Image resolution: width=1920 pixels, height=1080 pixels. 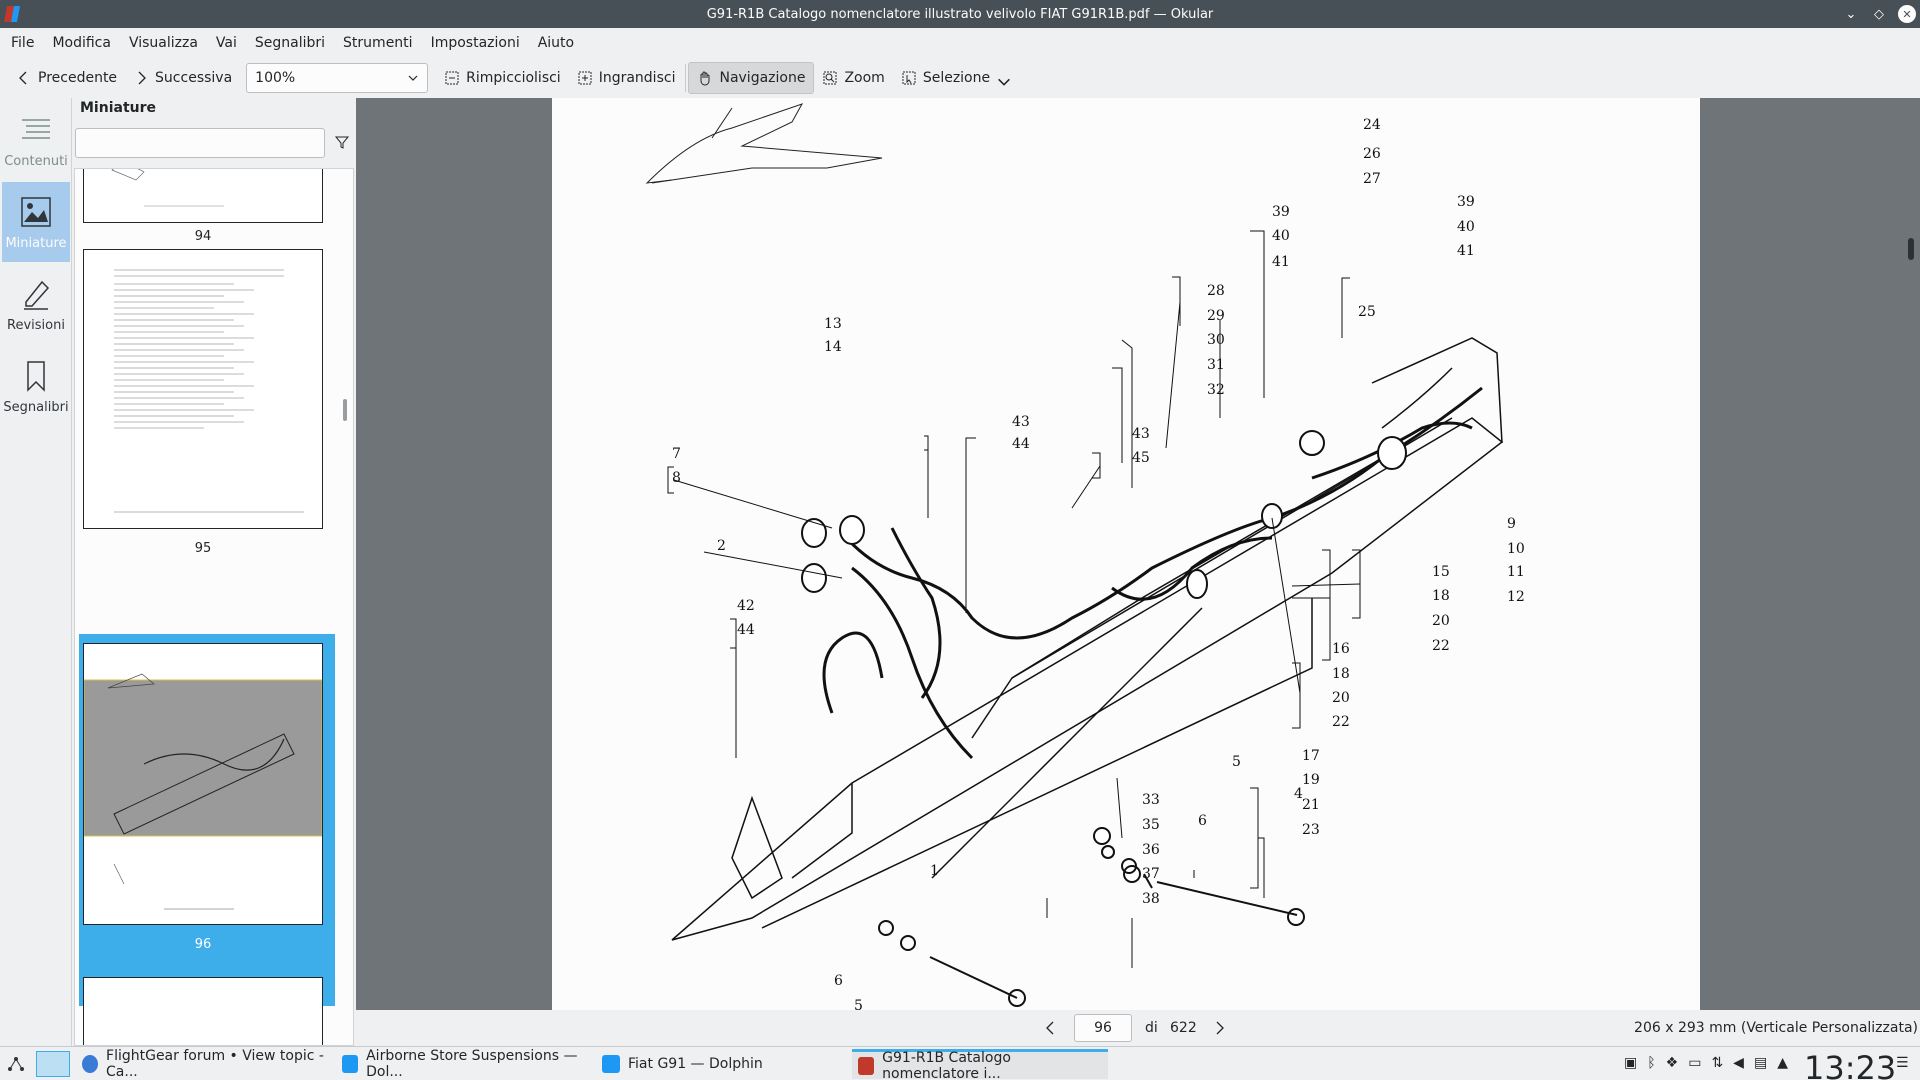 What do you see at coordinates (1216, 390) in the screenshot?
I see `svg-text: 32` at bounding box center [1216, 390].